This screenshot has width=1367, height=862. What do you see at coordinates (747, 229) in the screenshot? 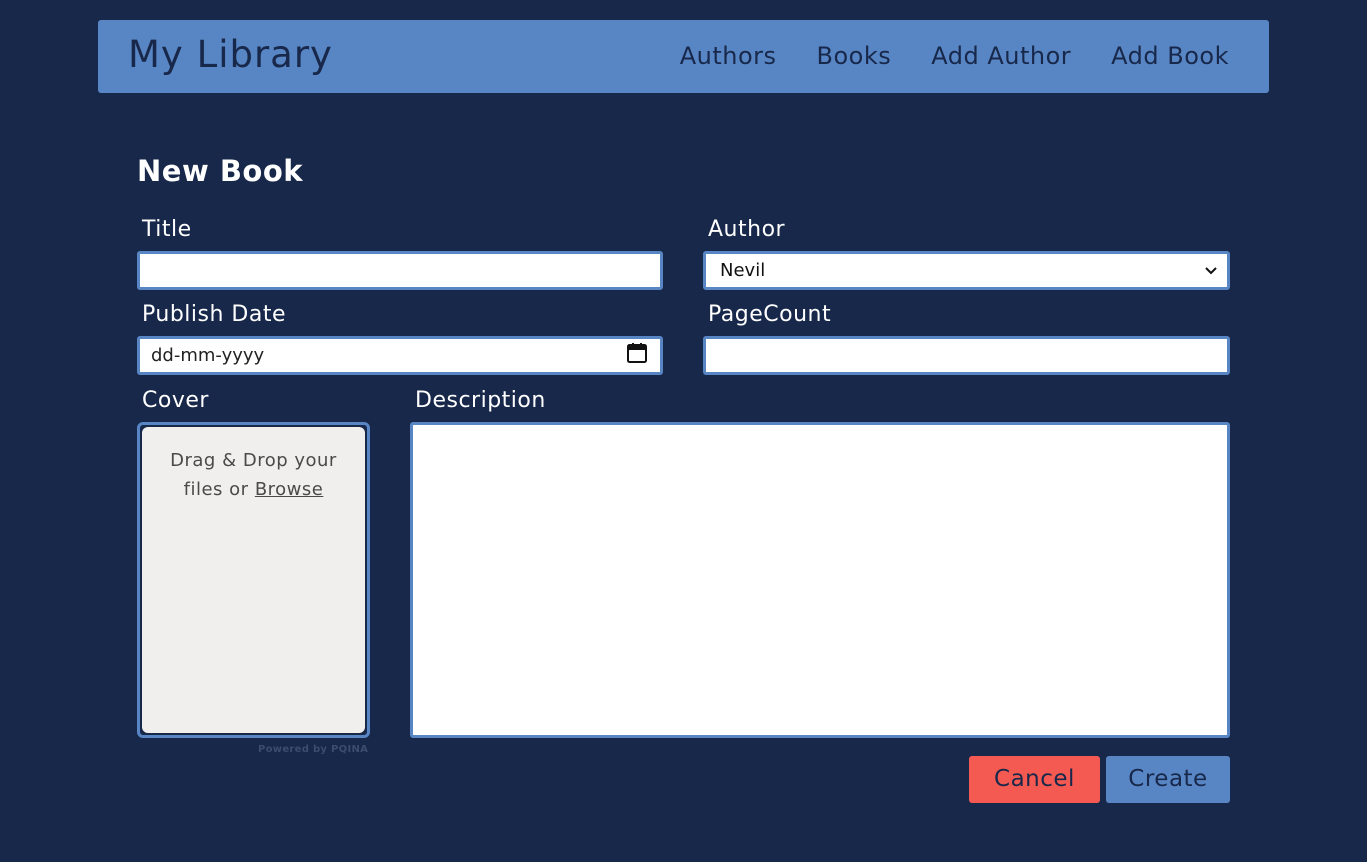
I see `author-label: Author` at bounding box center [747, 229].